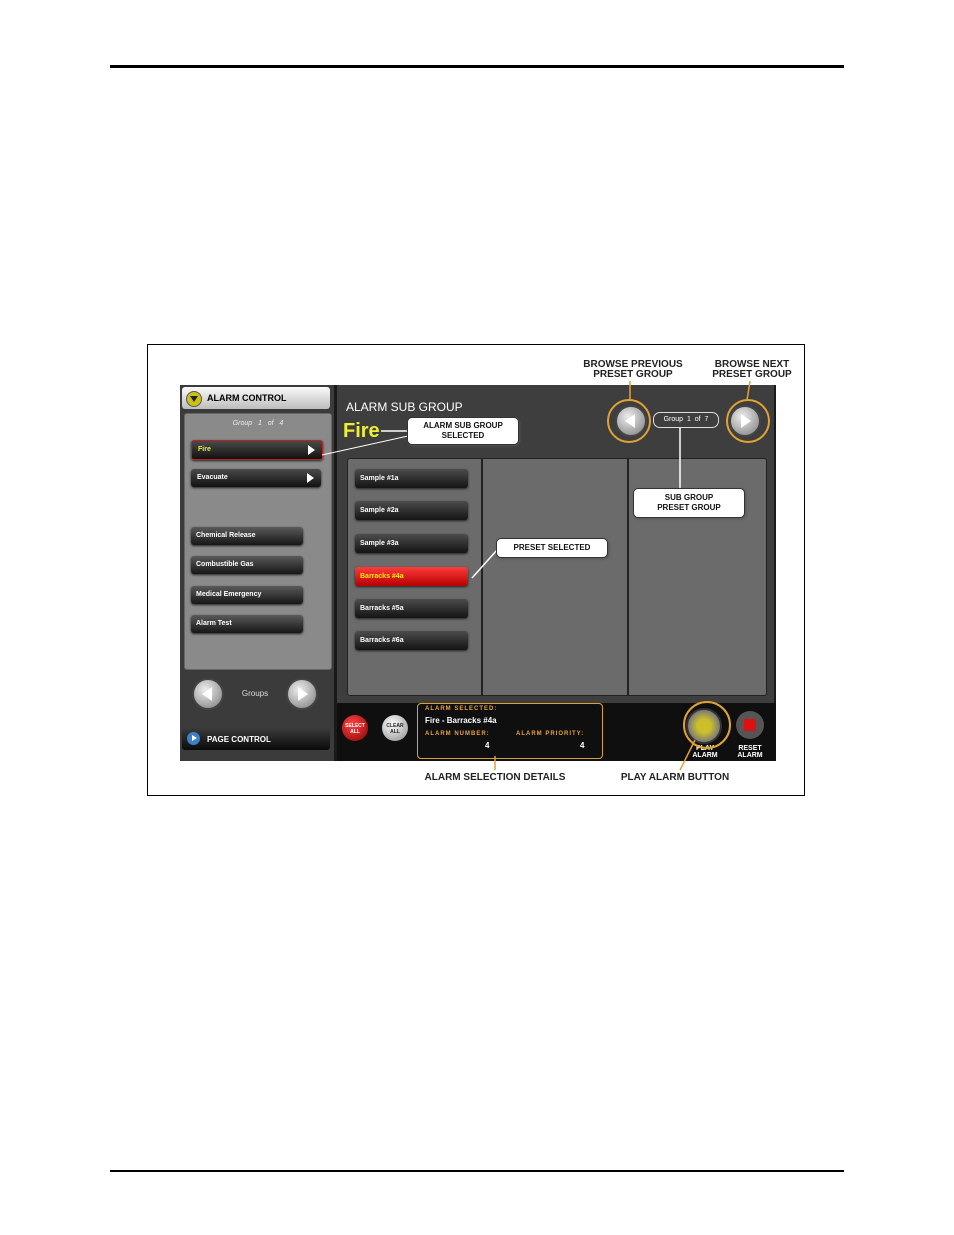 The width and height of the screenshot is (954, 1235). What do you see at coordinates (675, 777) in the screenshot?
I see `callout-play-alarm-button: PLAY ALARM BUTTON` at bounding box center [675, 777].